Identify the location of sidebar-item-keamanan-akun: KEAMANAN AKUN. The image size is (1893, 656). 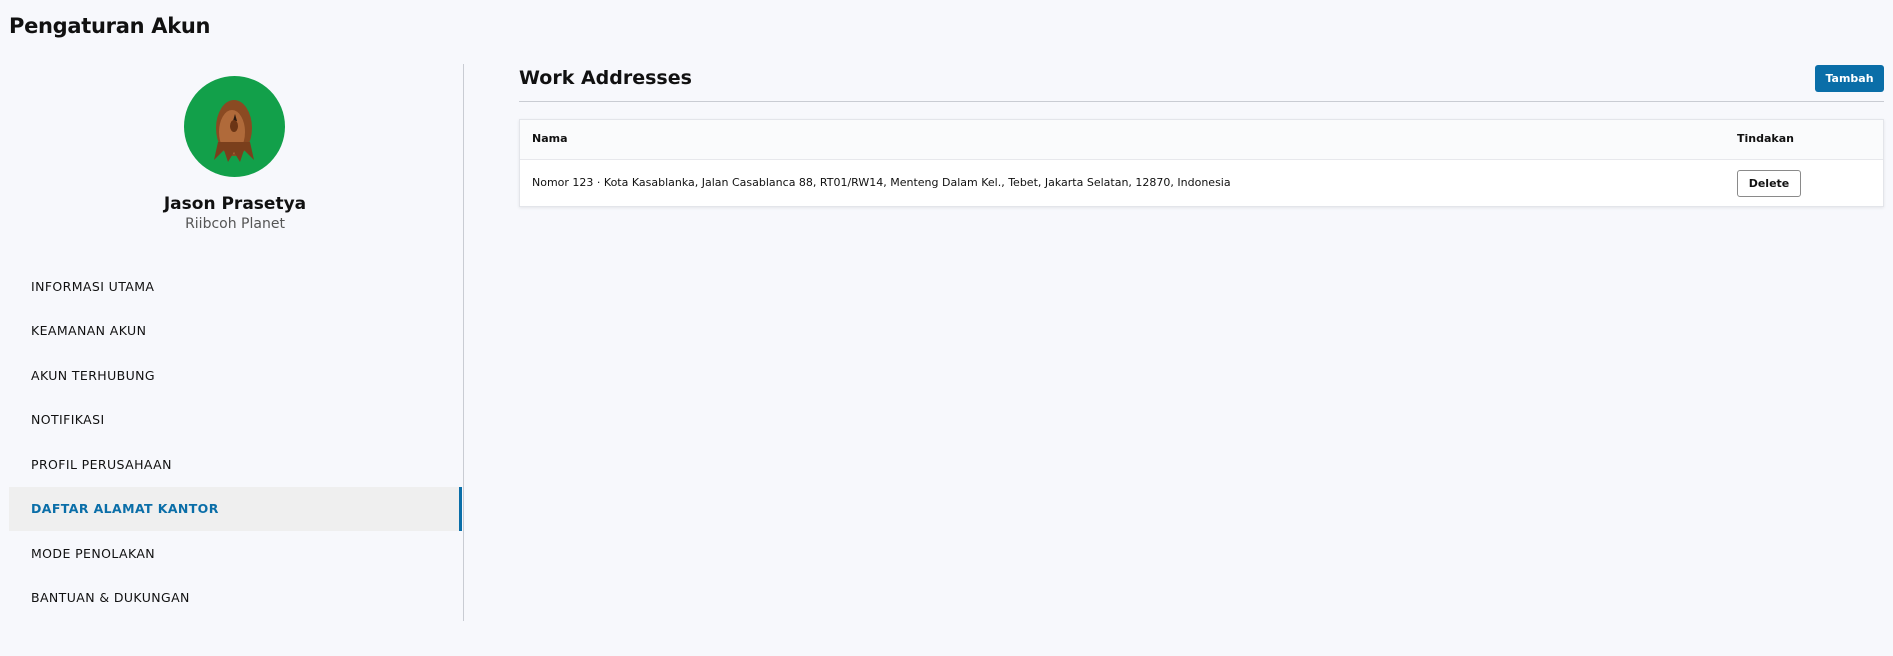
(235, 331).